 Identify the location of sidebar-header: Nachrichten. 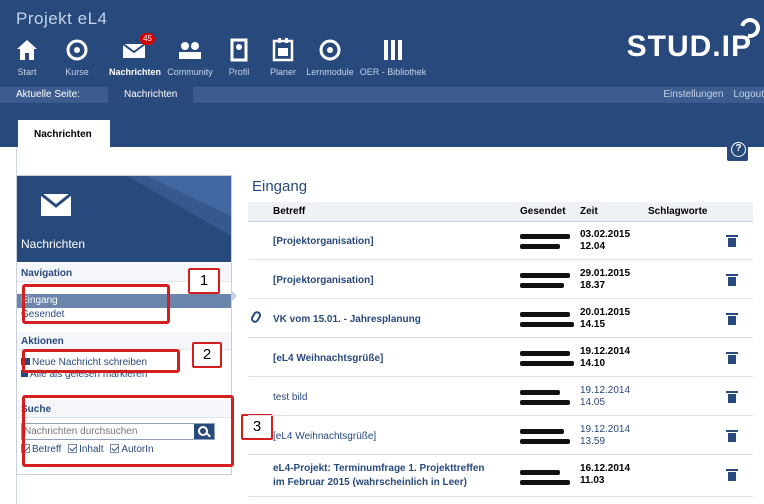
(124, 219).